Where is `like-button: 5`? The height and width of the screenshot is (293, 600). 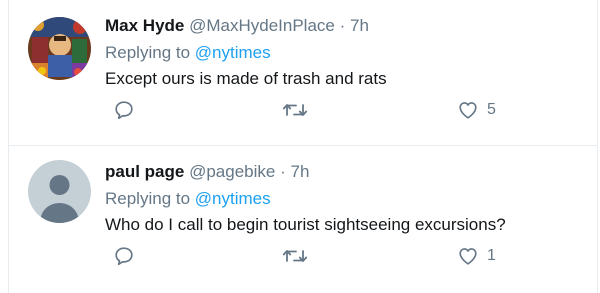 like-button: 5 is located at coordinates (476, 110).